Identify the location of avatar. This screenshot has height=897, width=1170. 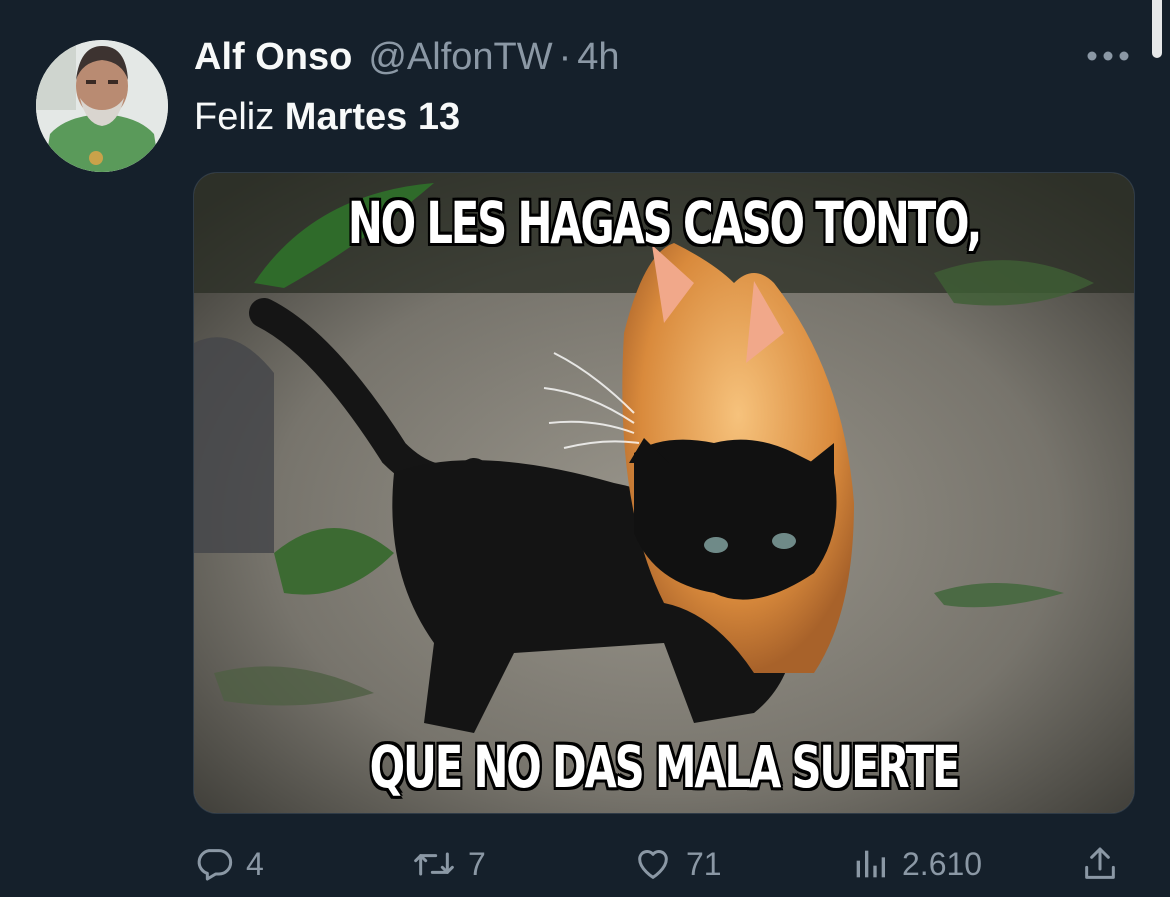
(102, 106).